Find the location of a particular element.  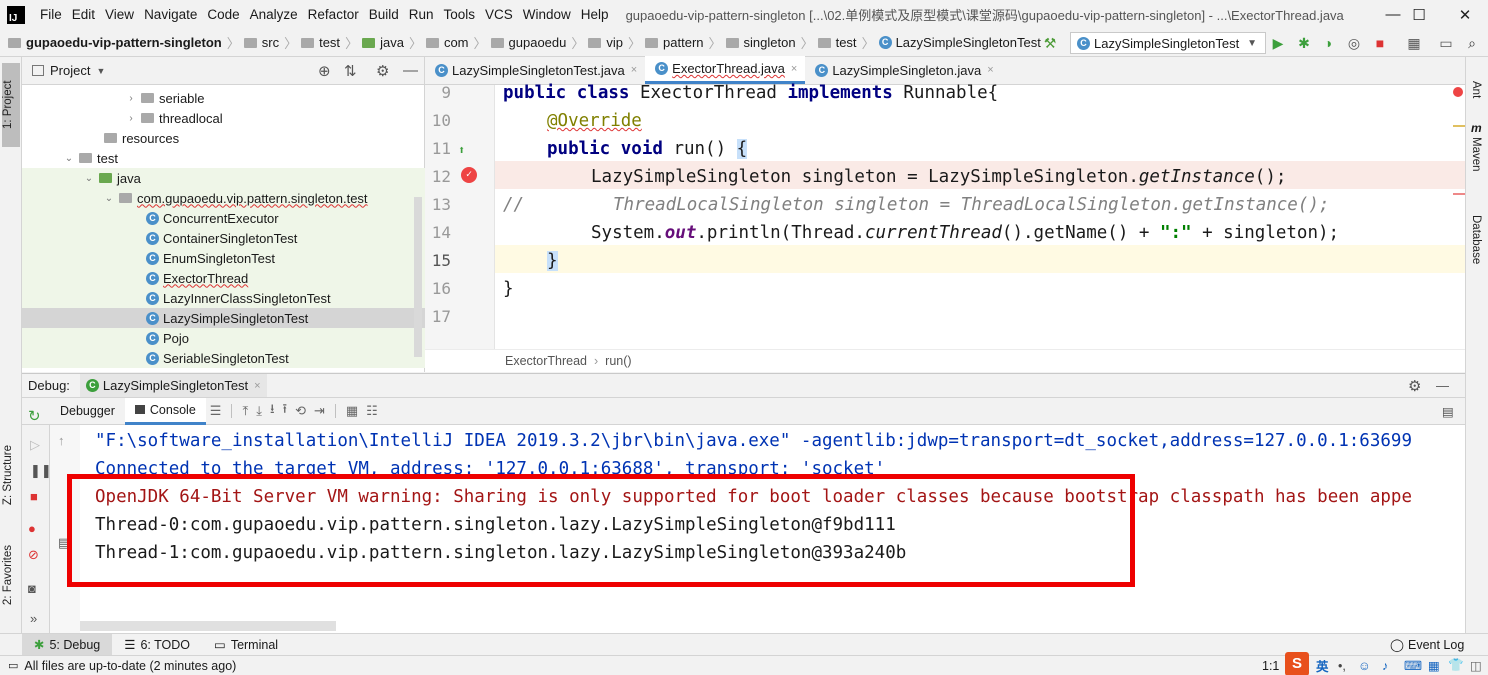

menu-build: Build is located at coordinates (384, 14).